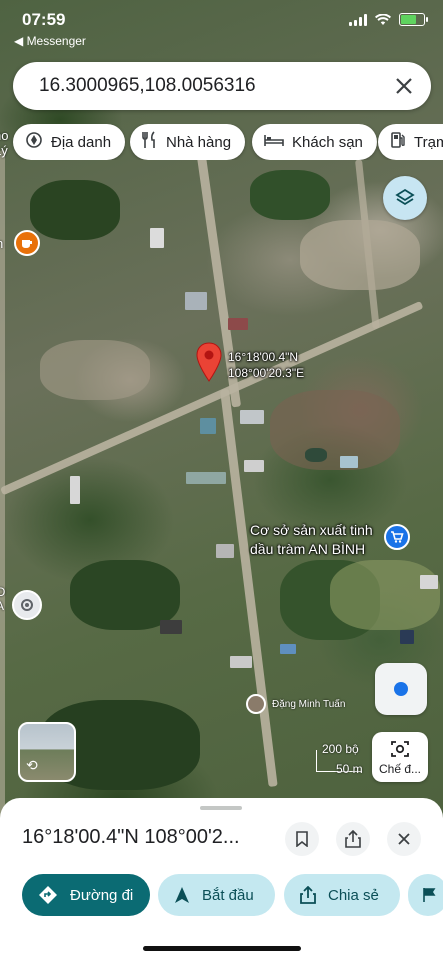 The image size is (443, 960). I want to click on action-buttons-row: Đường đi Bắt đầu Chia sẻ, so click(221, 895).